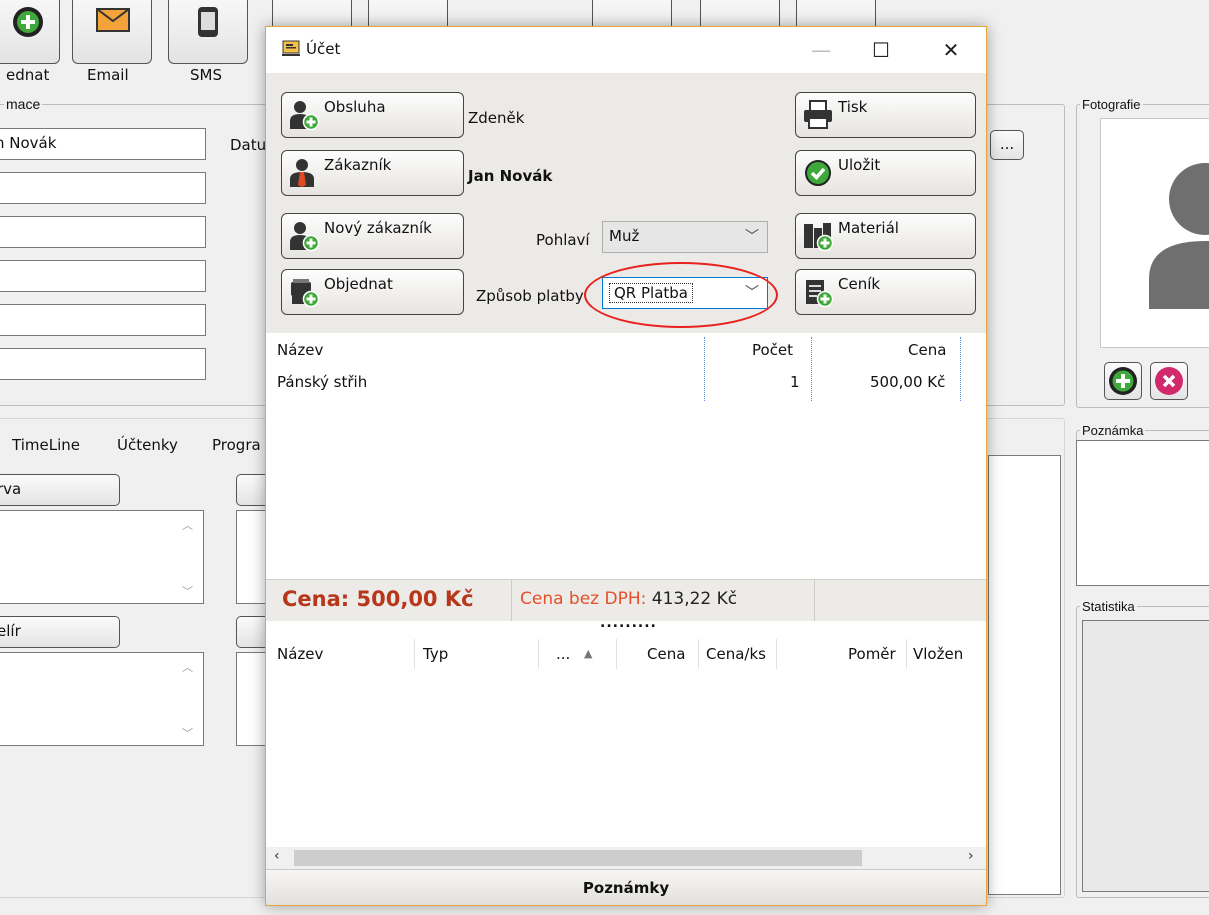 This screenshot has width=1209, height=915. Describe the element at coordinates (112, 32) in the screenshot. I see `toolbar-email-button` at that location.